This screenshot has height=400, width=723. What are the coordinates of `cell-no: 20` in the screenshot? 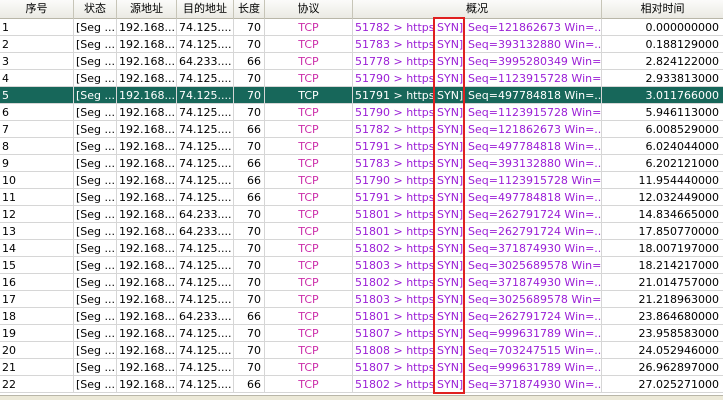 It's located at (37, 350).